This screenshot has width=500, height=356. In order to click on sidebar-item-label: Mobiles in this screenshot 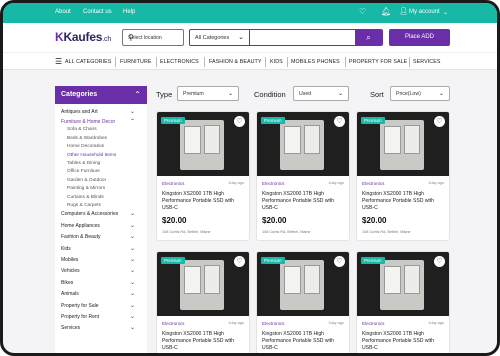, I will do `click(70, 260)`.